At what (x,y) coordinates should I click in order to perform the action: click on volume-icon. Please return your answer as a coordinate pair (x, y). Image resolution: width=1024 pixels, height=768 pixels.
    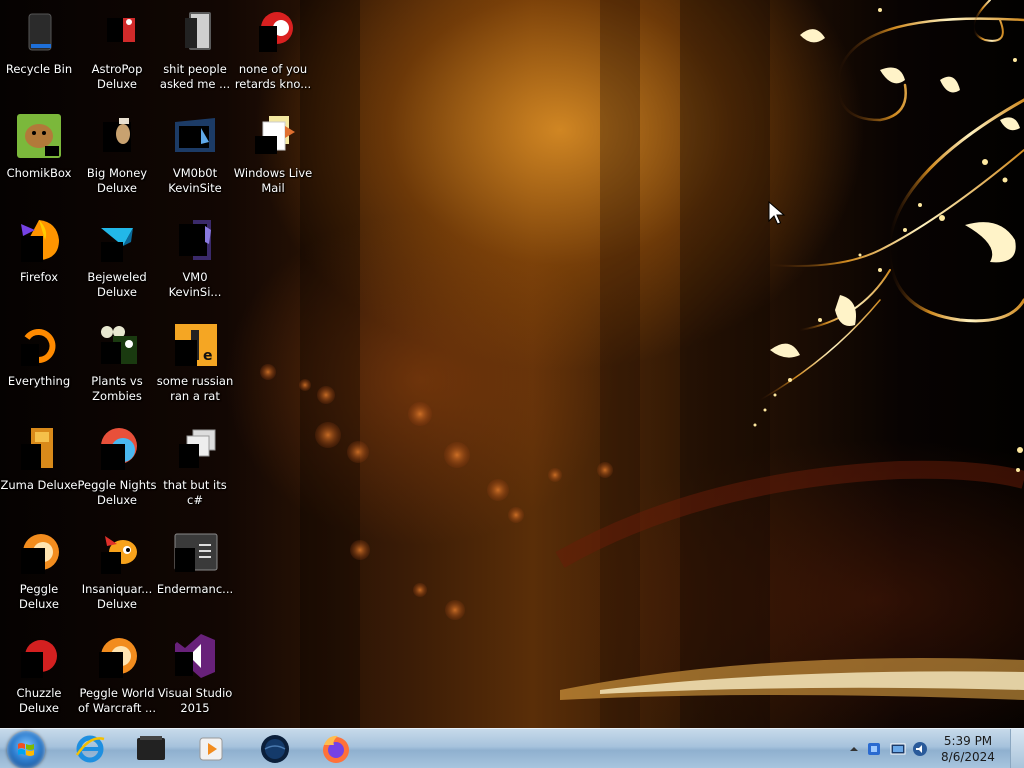
    Looking at the image, I should click on (920, 749).